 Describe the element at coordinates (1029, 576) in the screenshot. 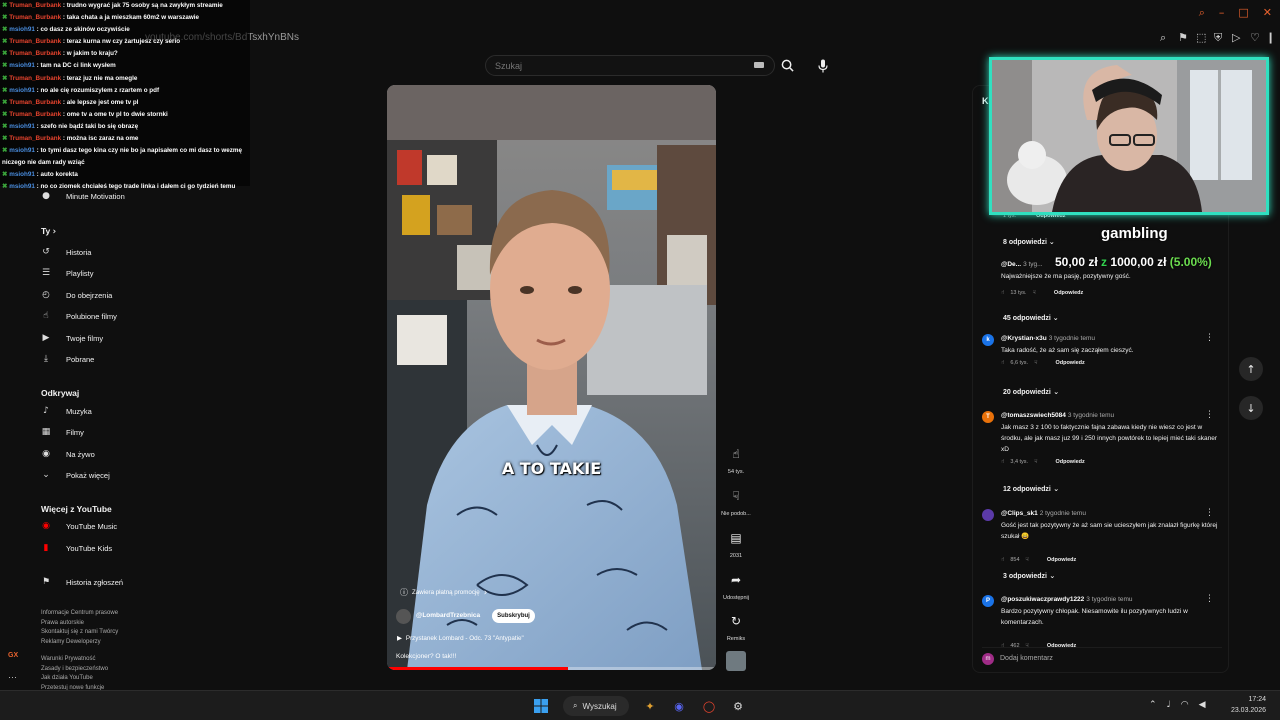

I see `replies-toggle: 3 odpowiedzi ⌄` at that location.